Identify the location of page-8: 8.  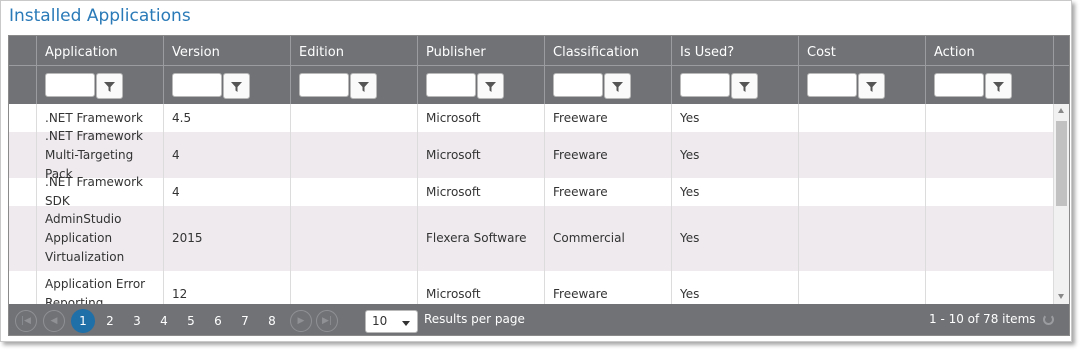
(272, 321).